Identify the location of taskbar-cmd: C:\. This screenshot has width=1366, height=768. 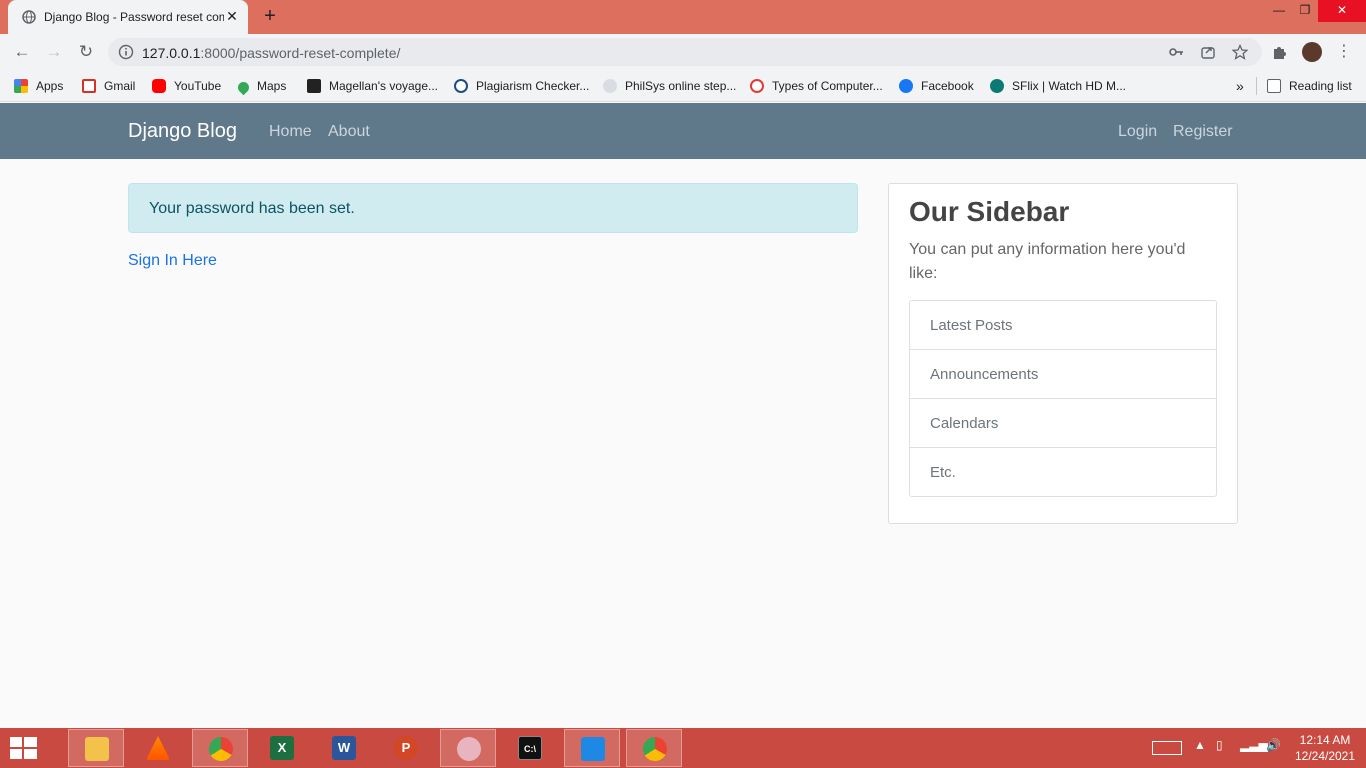
(530, 748).